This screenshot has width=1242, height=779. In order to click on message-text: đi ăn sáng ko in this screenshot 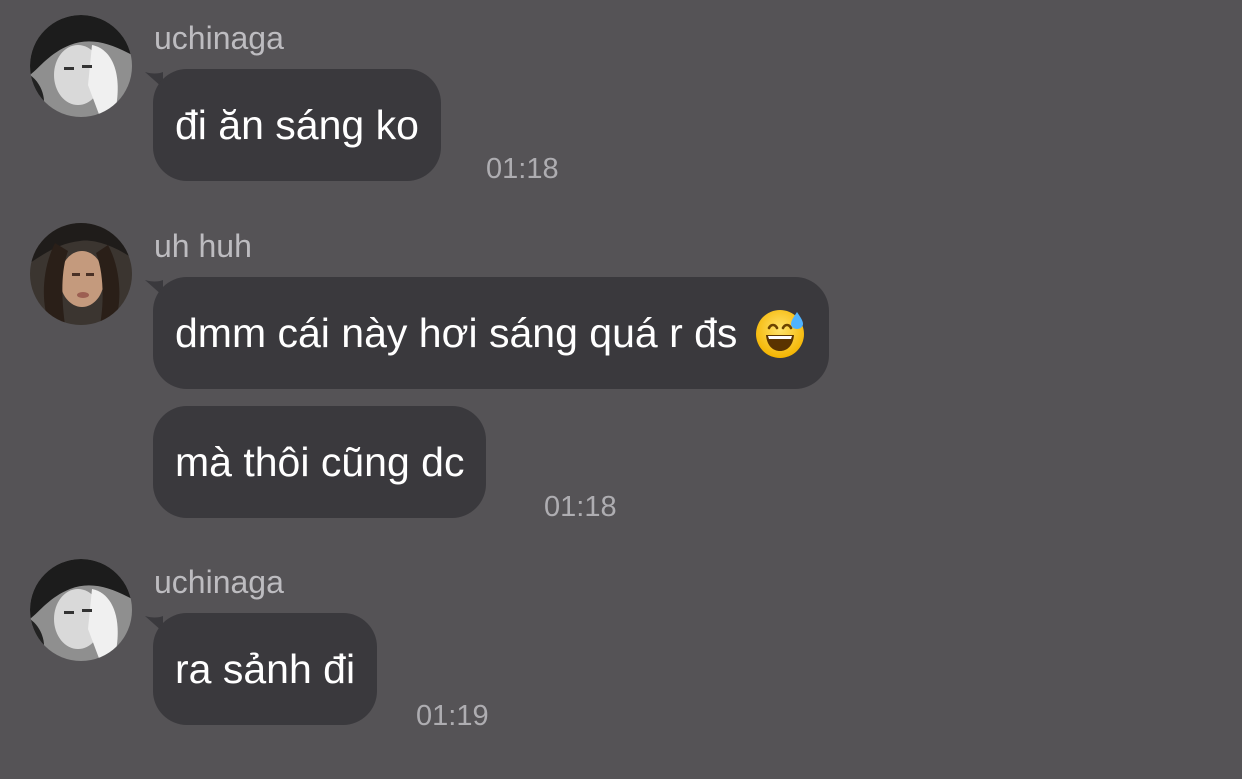, I will do `click(297, 124)`.